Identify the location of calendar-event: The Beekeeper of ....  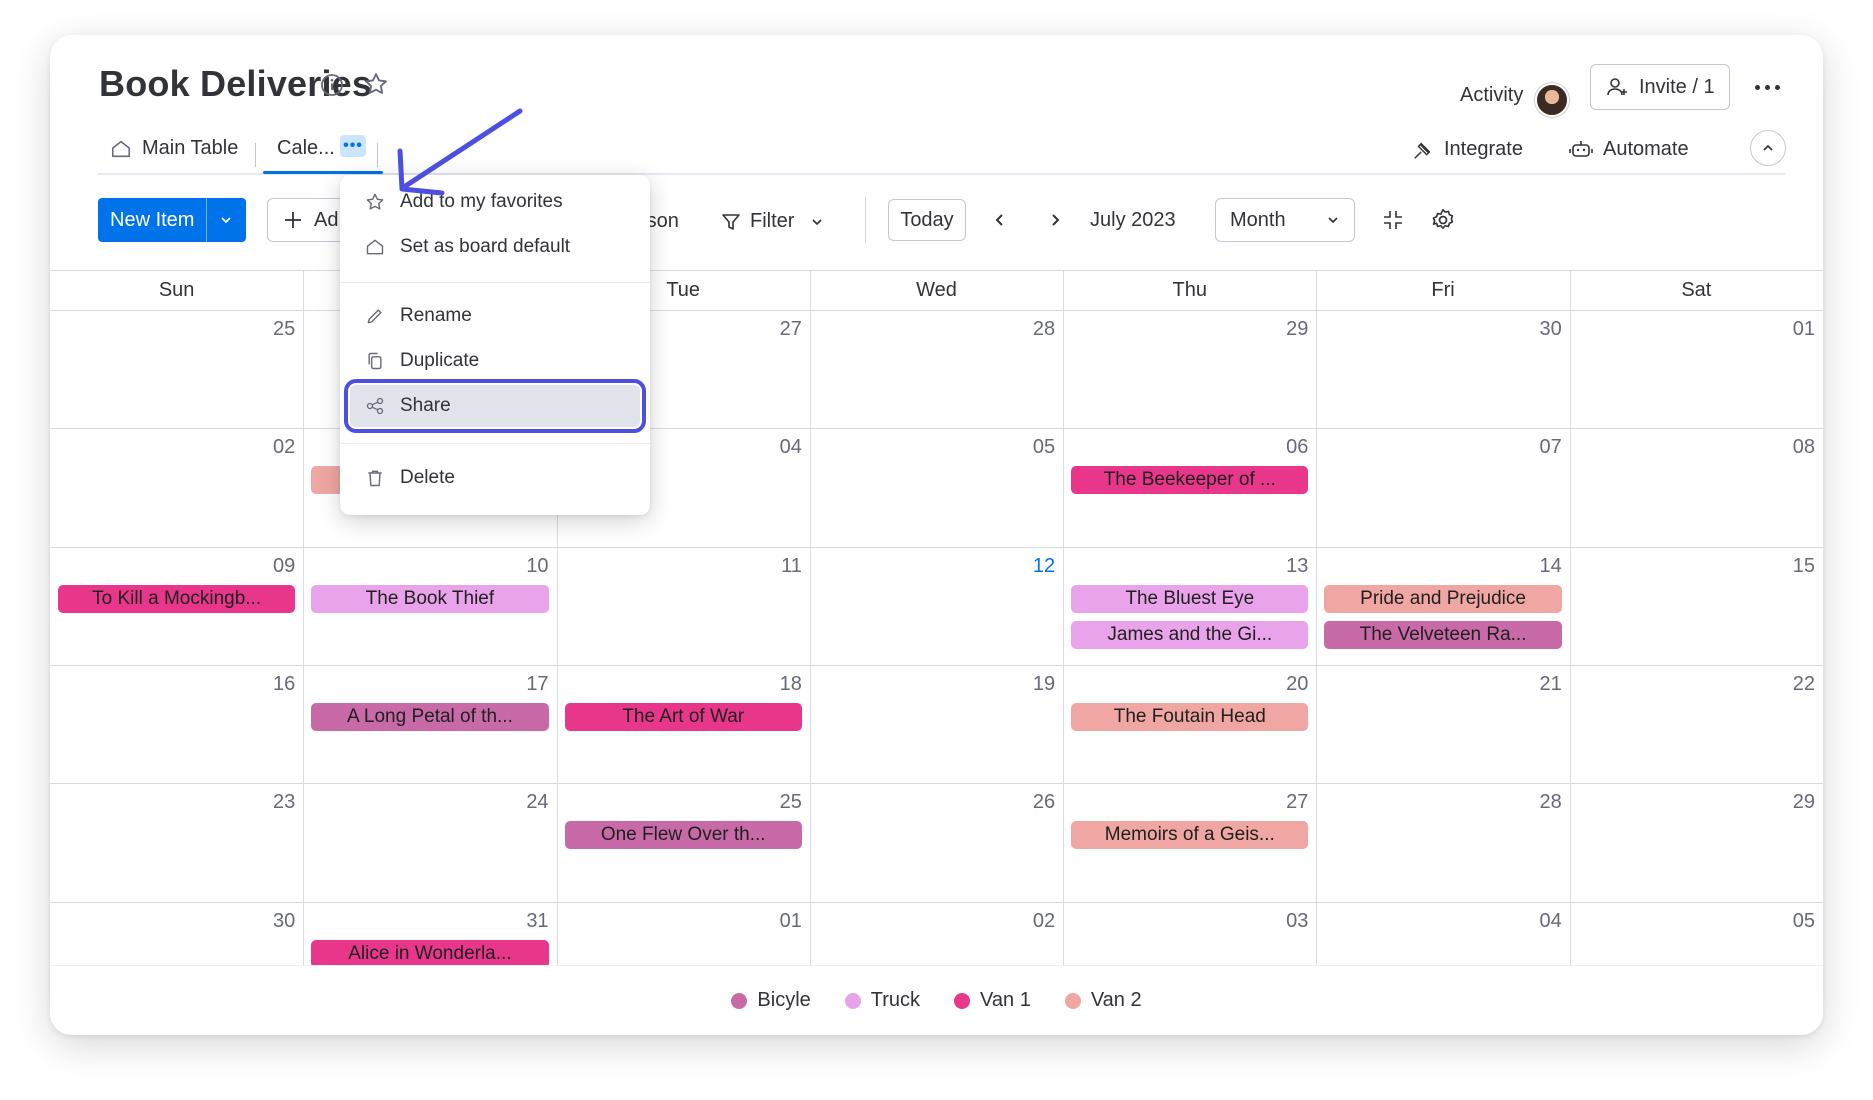
(1190, 480).